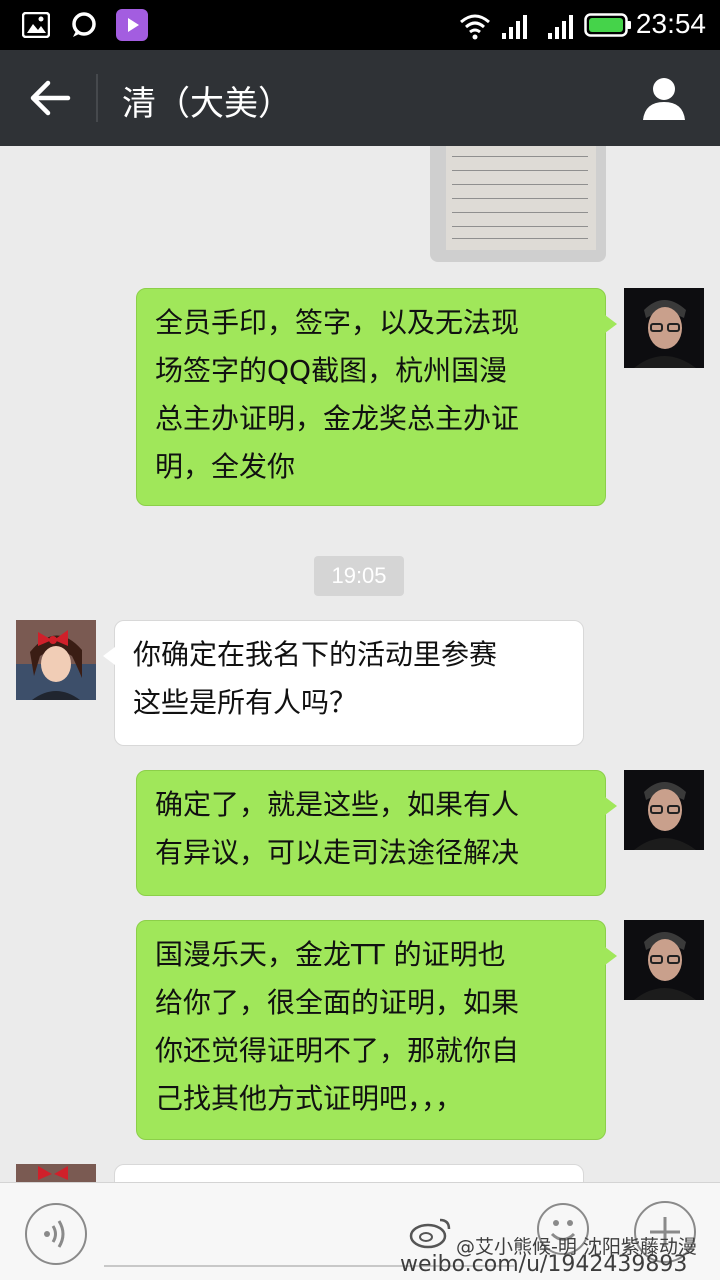 The height and width of the screenshot is (1280, 720). Describe the element at coordinates (544, 1264) in the screenshot. I see `watermark-url: weibo.com/u/1942439893` at that location.